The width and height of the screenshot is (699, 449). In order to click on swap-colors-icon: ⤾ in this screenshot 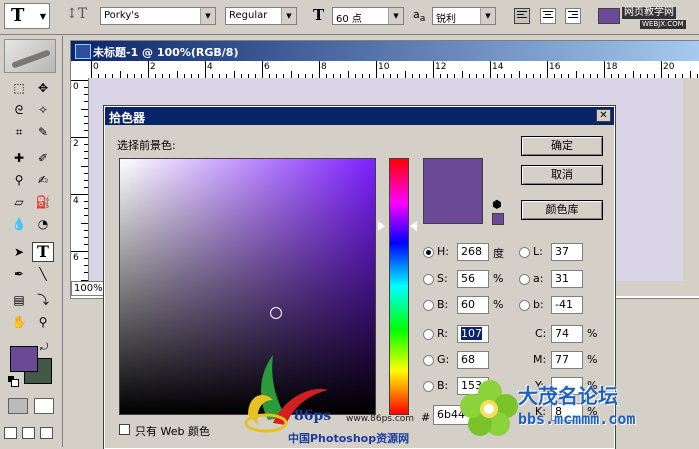, I will do `click(44, 347)`.